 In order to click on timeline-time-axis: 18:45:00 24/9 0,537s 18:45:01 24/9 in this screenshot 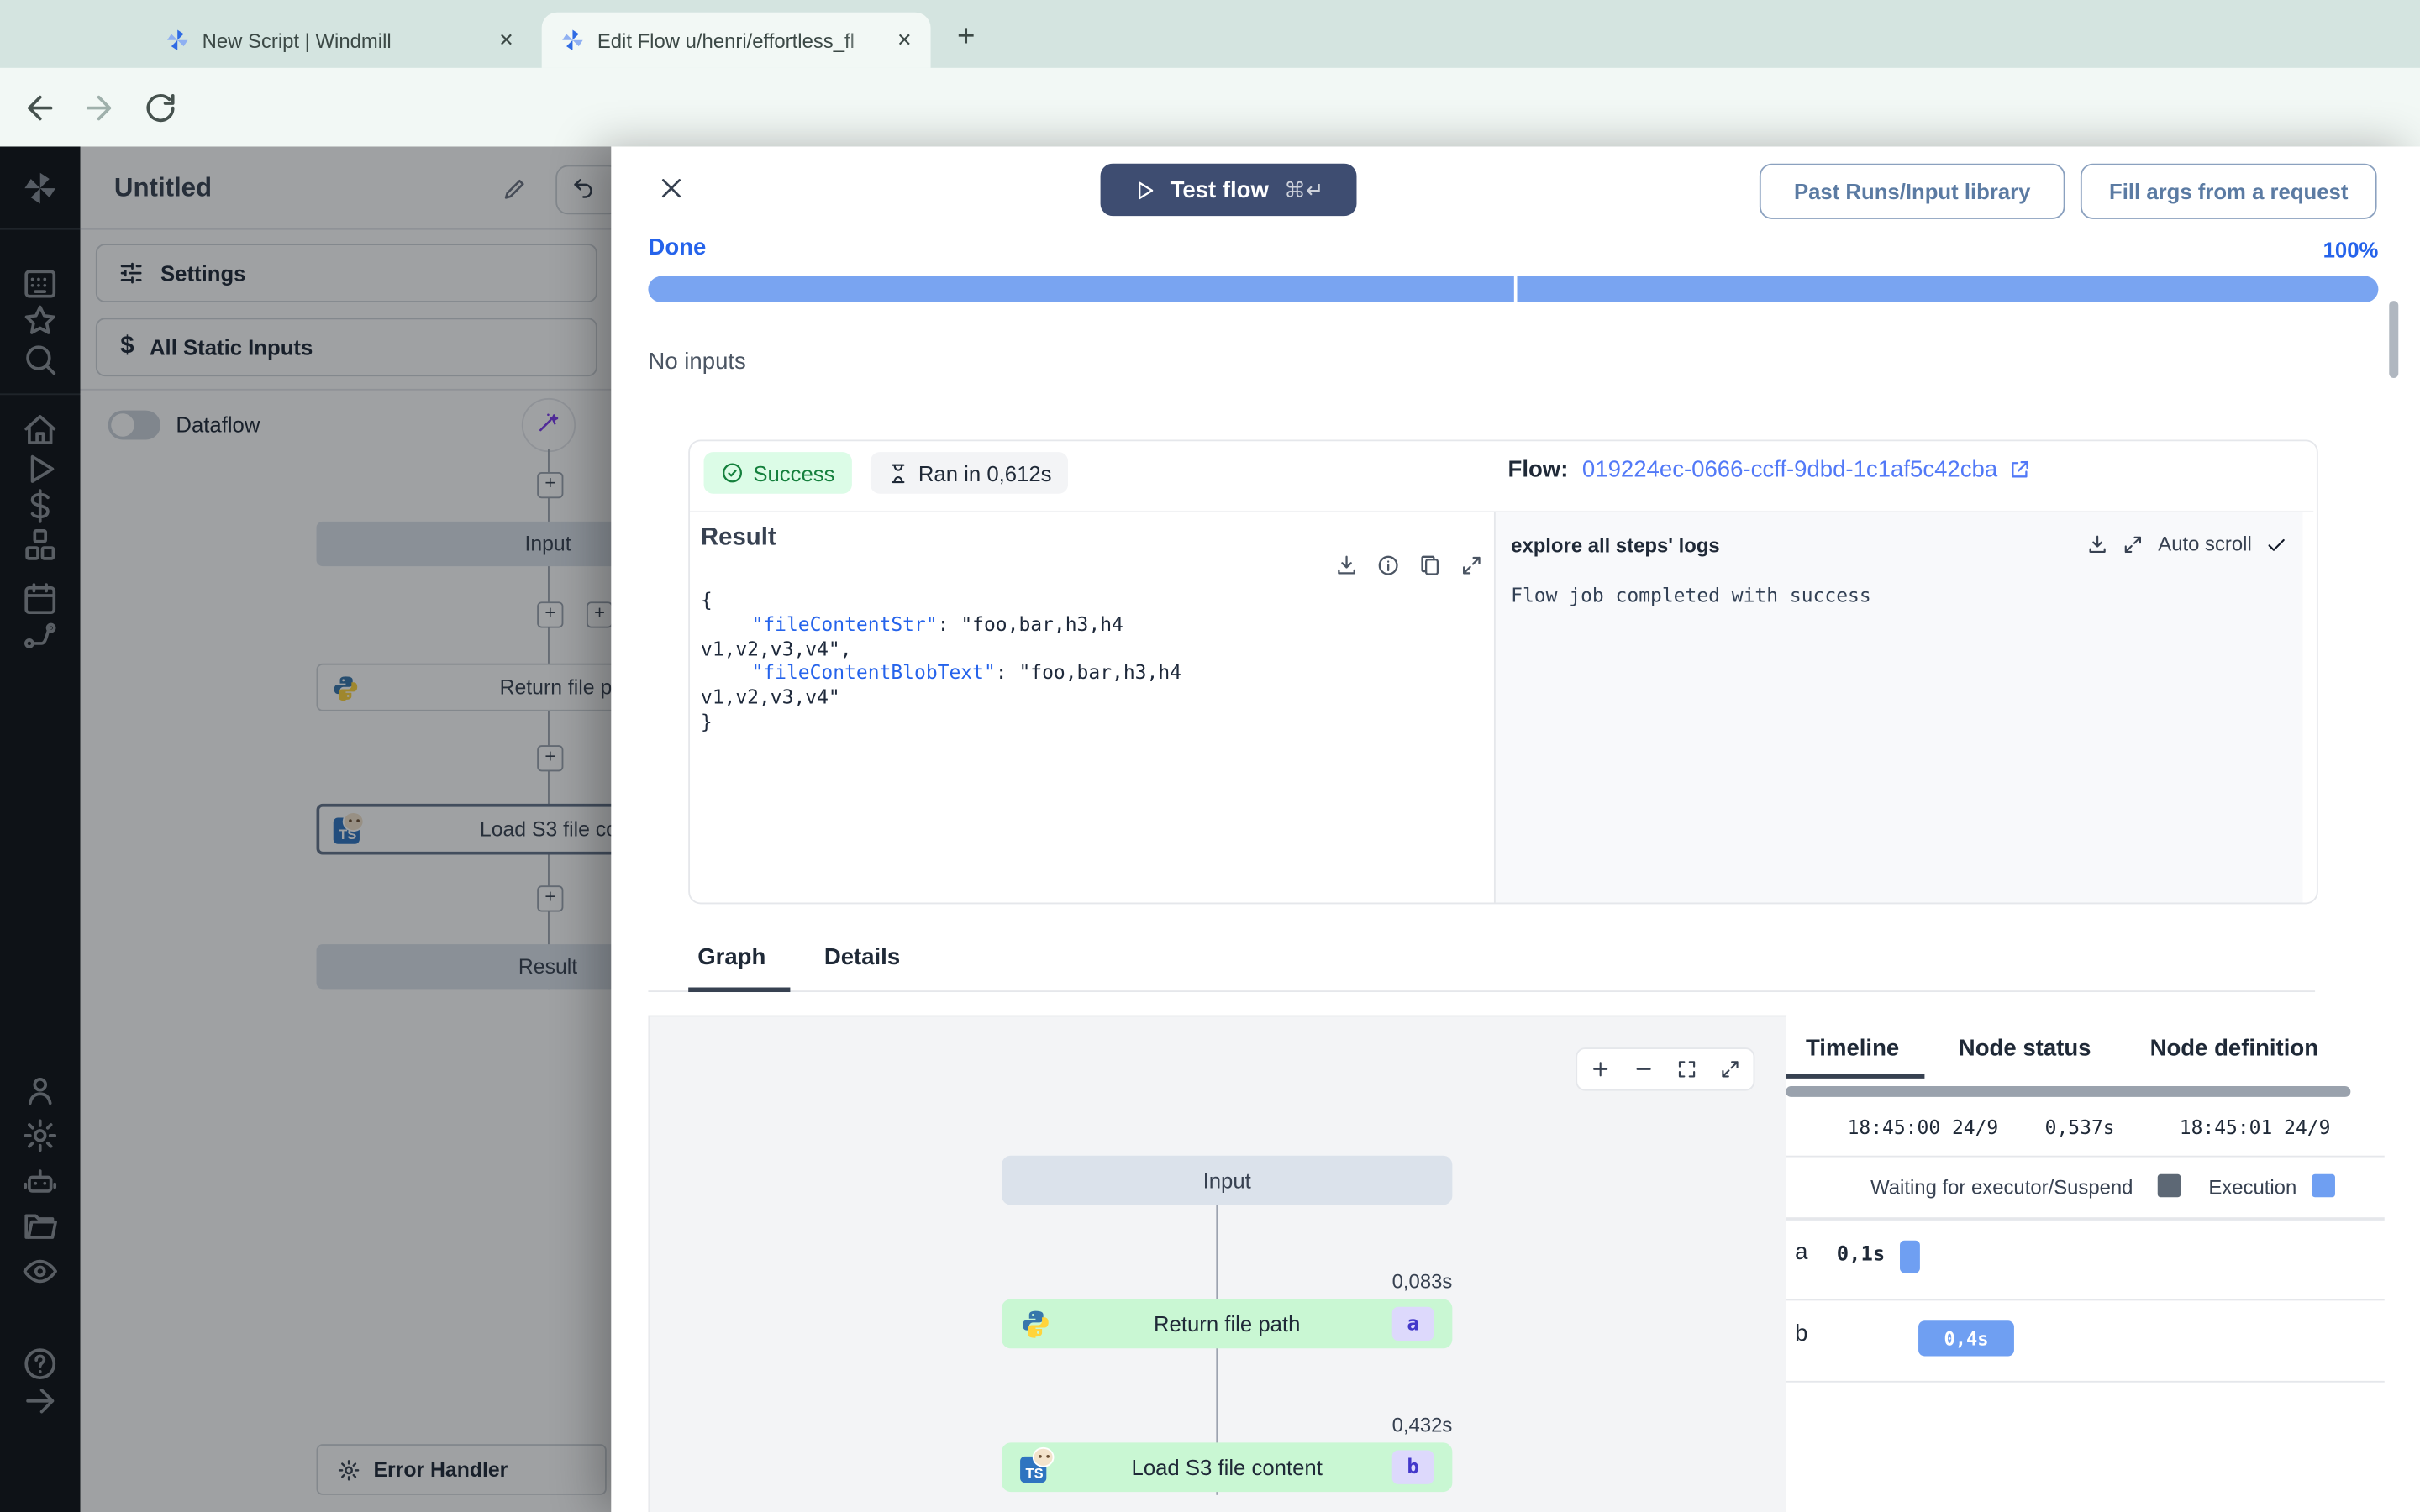, I will do `click(2086, 1127)`.